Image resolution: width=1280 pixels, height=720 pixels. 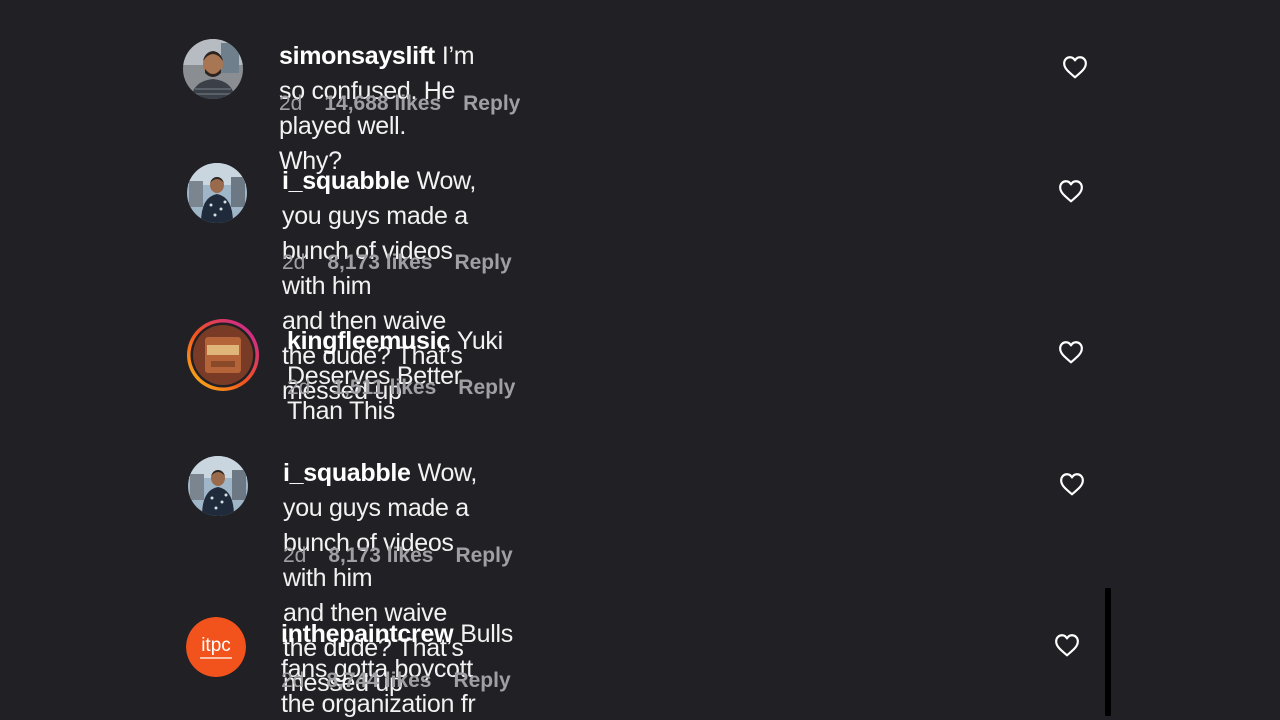 I want to click on comment-likes: 14,688 likes, so click(x=382, y=104).